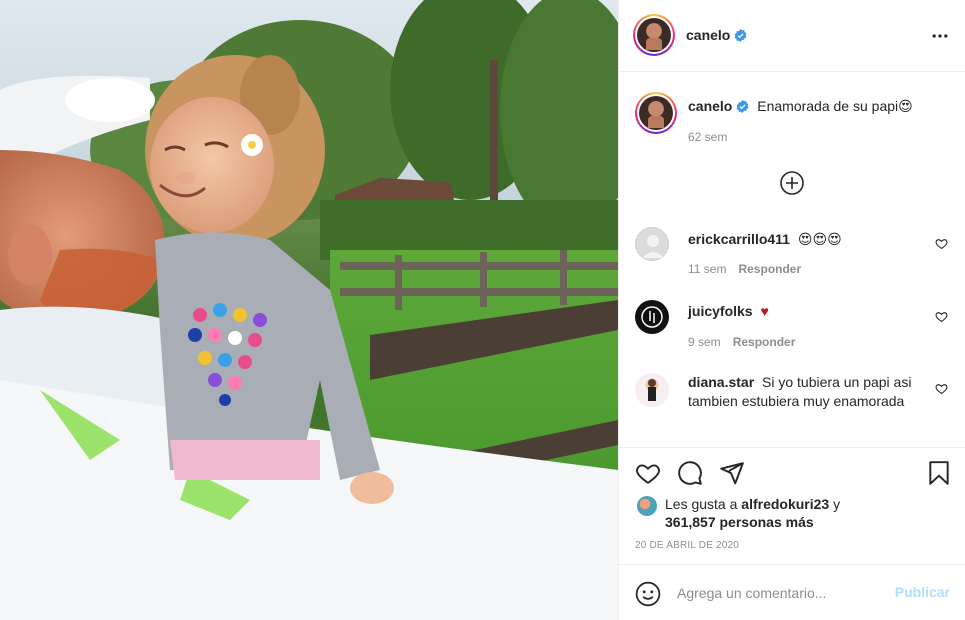  What do you see at coordinates (704, 342) in the screenshot?
I see `comment-time: 9 sem` at bounding box center [704, 342].